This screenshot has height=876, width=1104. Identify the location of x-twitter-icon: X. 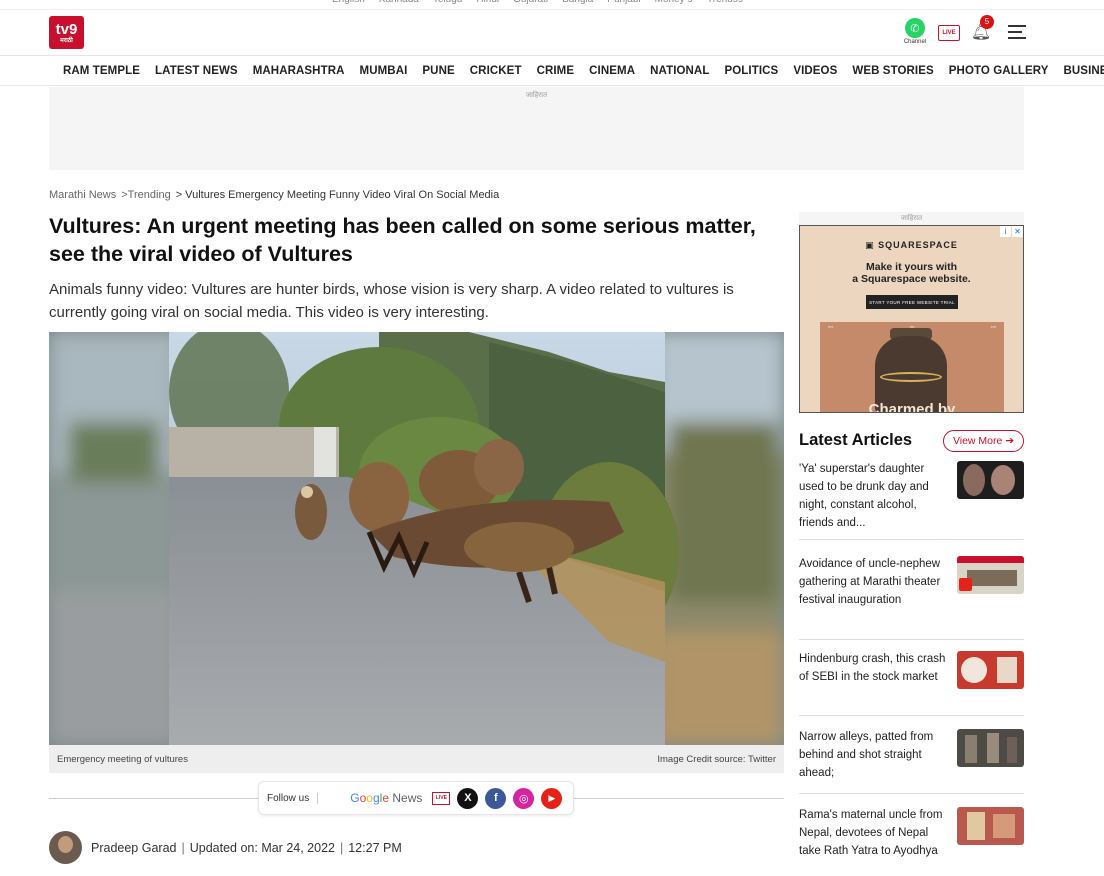
(468, 798).